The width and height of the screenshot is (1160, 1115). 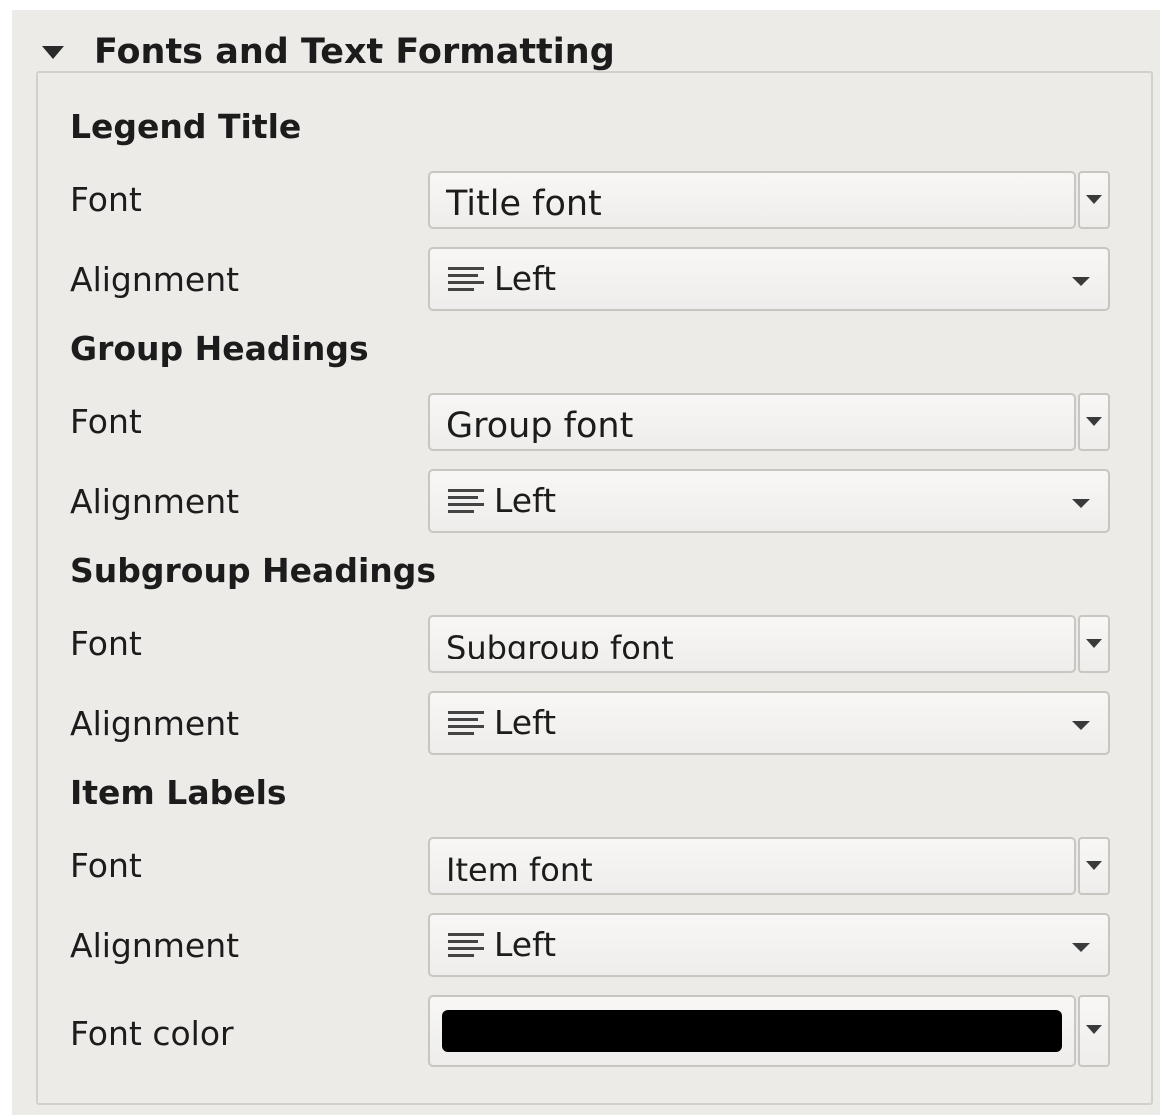 What do you see at coordinates (525, 722) in the screenshot?
I see `subgroup-headings-alignment-value: Left` at bounding box center [525, 722].